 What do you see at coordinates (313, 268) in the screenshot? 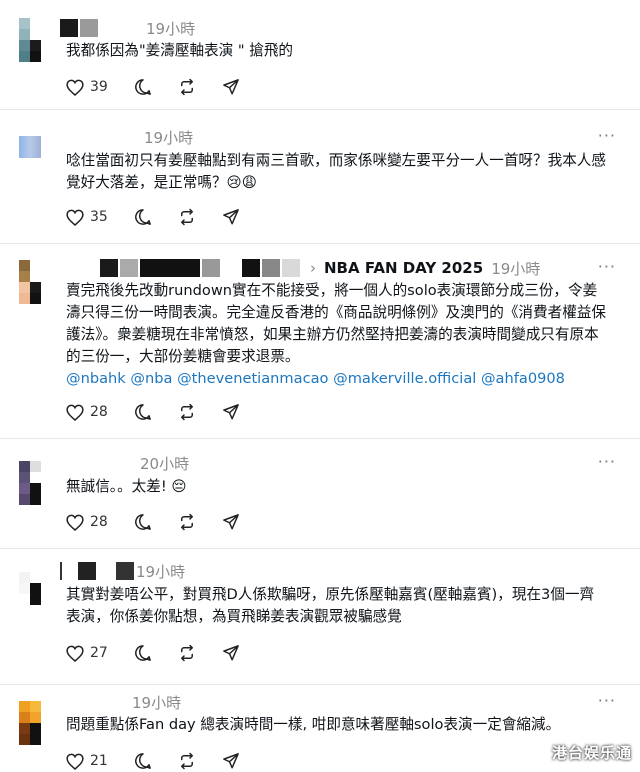
I see `chevron-right-icon: ›` at bounding box center [313, 268].